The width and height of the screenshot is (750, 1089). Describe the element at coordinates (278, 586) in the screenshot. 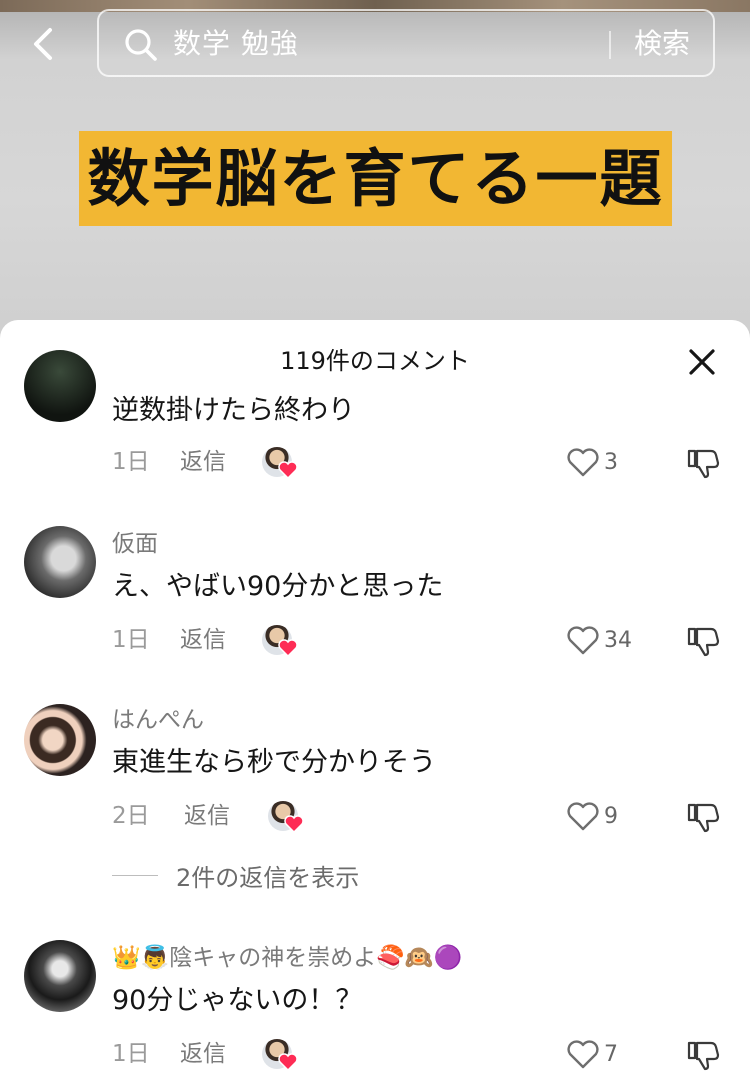

I see `comment-text: え、やばい90分かと思った` at that location.